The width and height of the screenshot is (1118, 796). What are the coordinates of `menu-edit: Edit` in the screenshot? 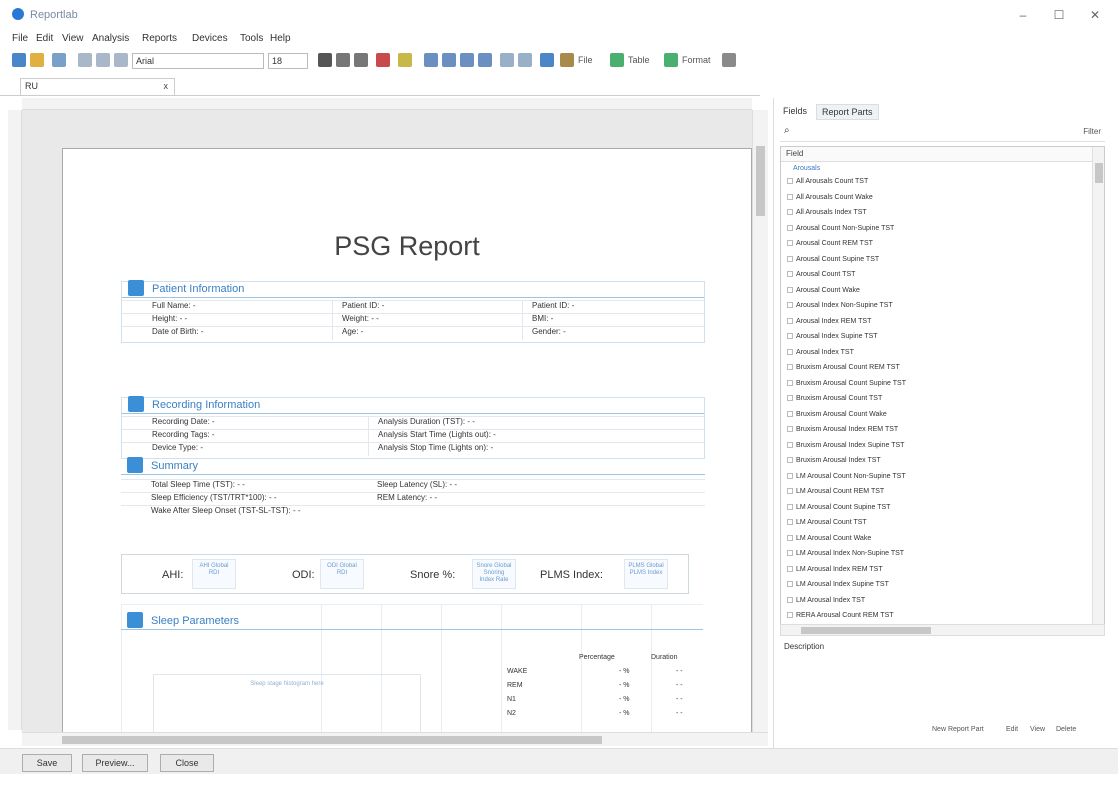 It's located at (44, 38).